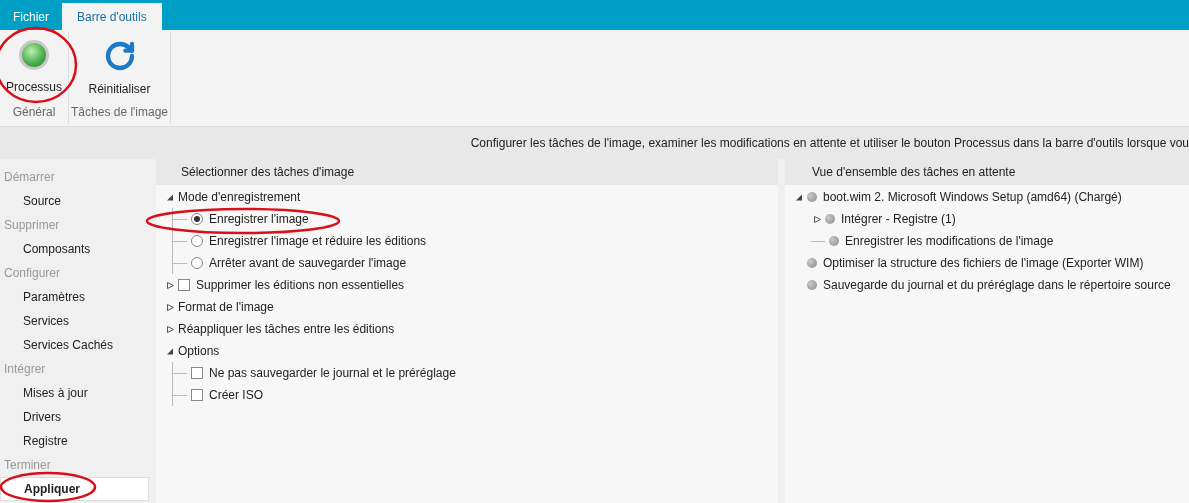 This screenshot has width=1189, height=503. What do you see at coordinates (74, 345) in the screenshot?
I see `sidebar-item: Services Cachés` at bounding box center [74, 345].